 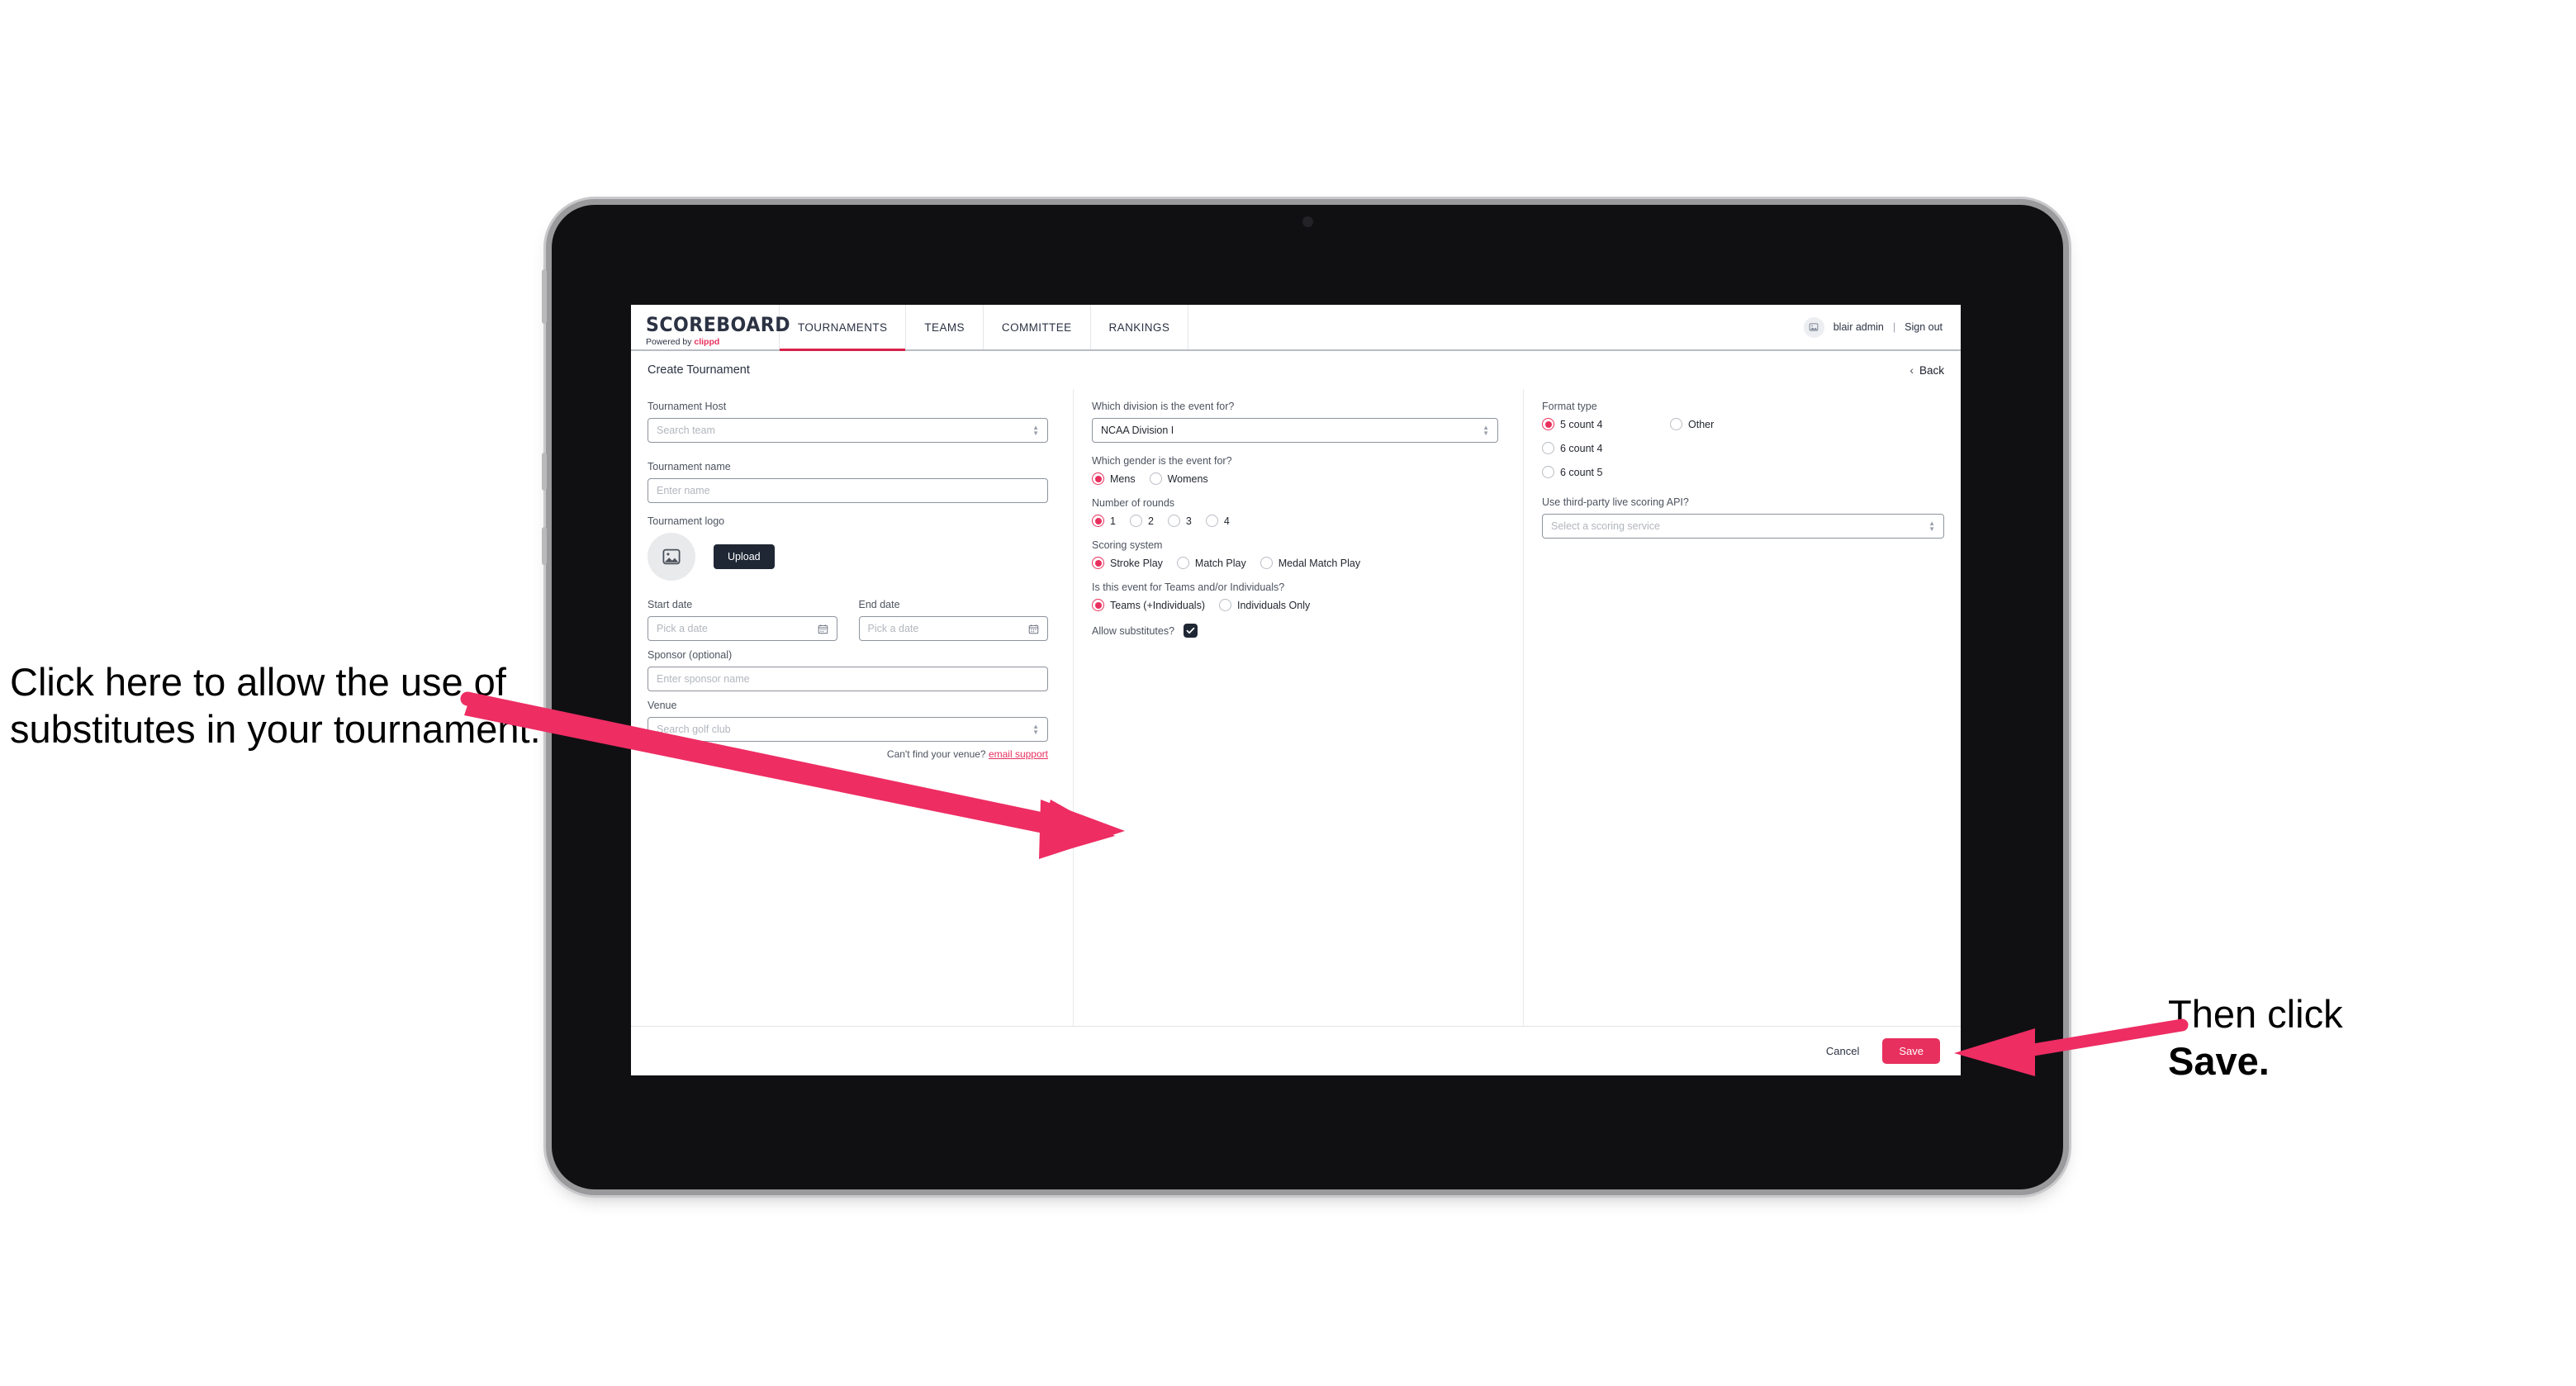 I want to click on radio-gender-womens: Womens, so click(x=1178, y=478).